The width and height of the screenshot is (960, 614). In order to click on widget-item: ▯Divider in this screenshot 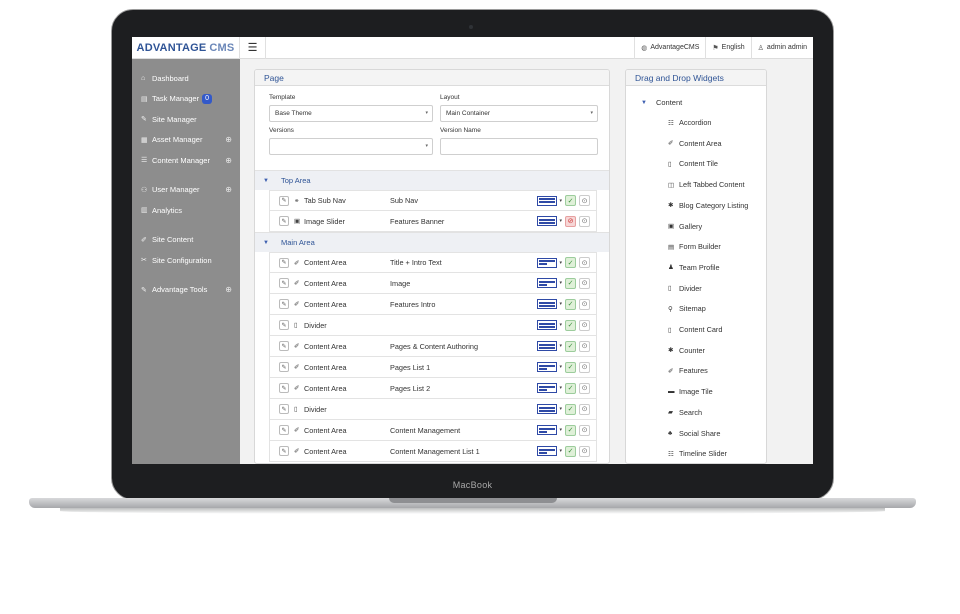, I will do `click(685, 288)`.